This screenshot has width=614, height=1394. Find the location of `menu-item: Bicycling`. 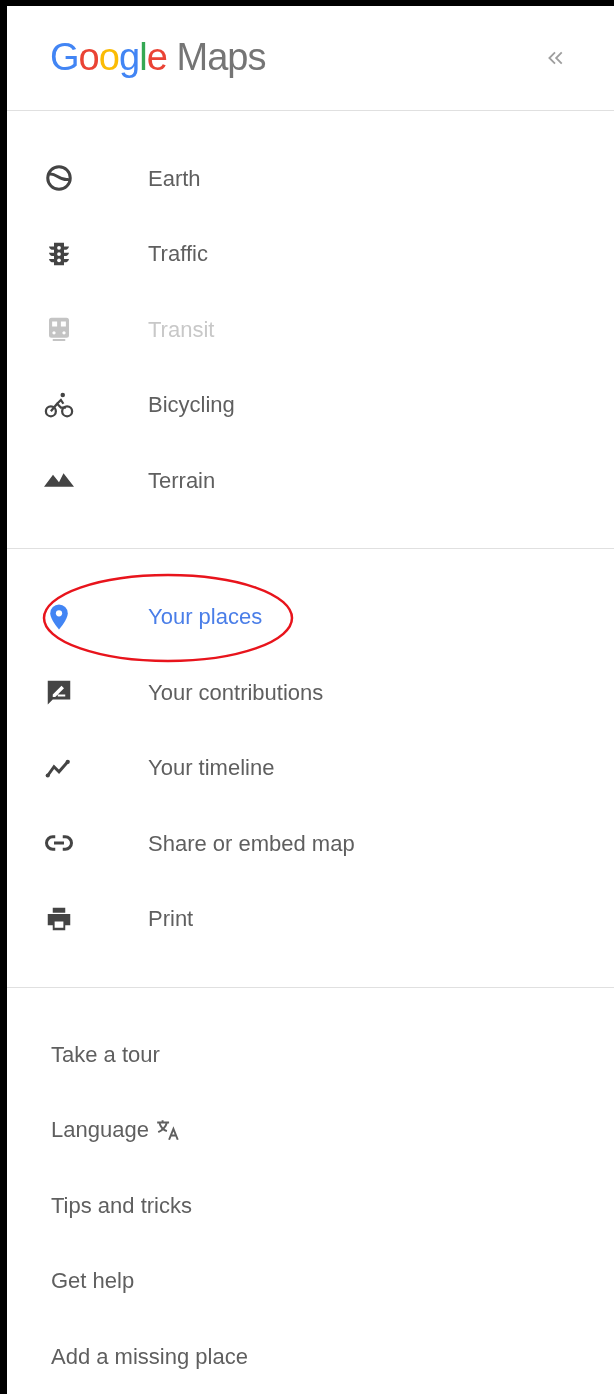

menu-item: Bicycling is located at coordinates (191, 405).